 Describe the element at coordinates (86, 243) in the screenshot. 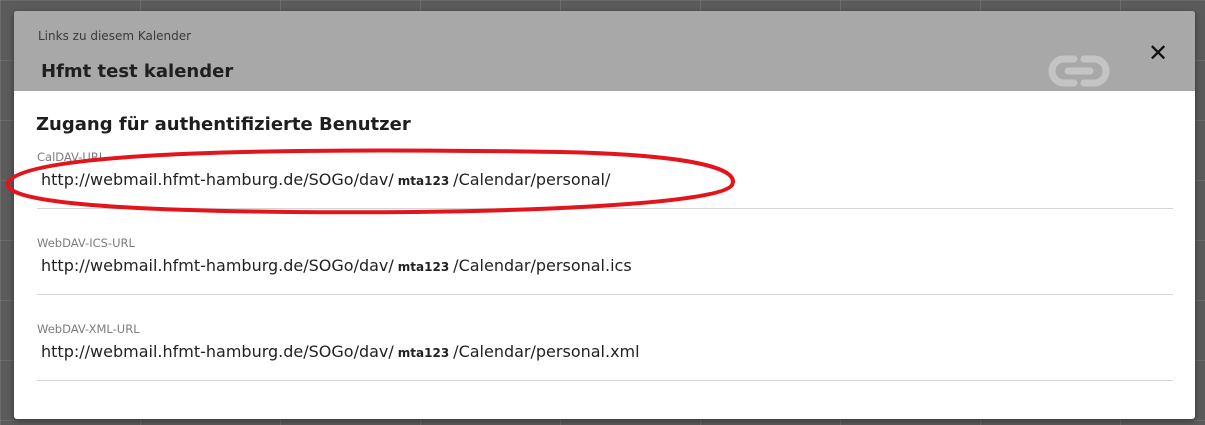

I see `url-label: WebDAV-ICS-URL` at that location.